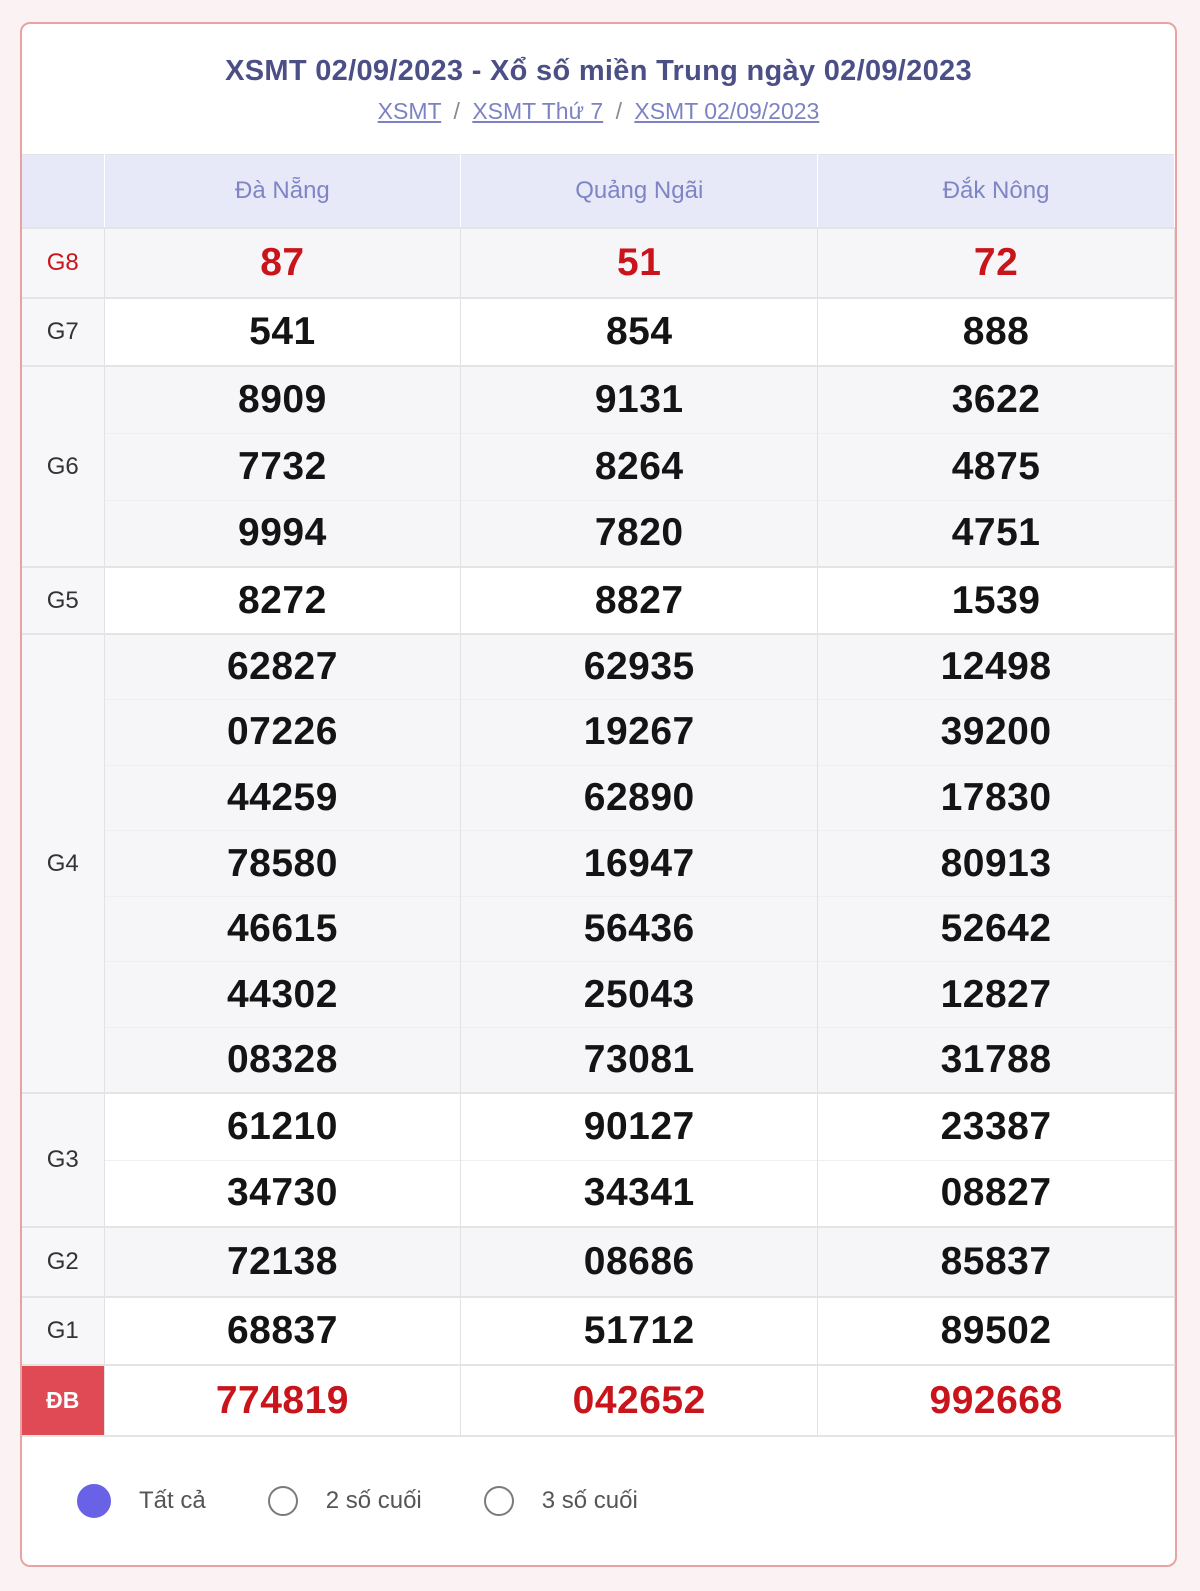 Image resolution: width=1200 pixels, height=1591 pixels. I want to click on prize-number: 12498, so click(996, 666).